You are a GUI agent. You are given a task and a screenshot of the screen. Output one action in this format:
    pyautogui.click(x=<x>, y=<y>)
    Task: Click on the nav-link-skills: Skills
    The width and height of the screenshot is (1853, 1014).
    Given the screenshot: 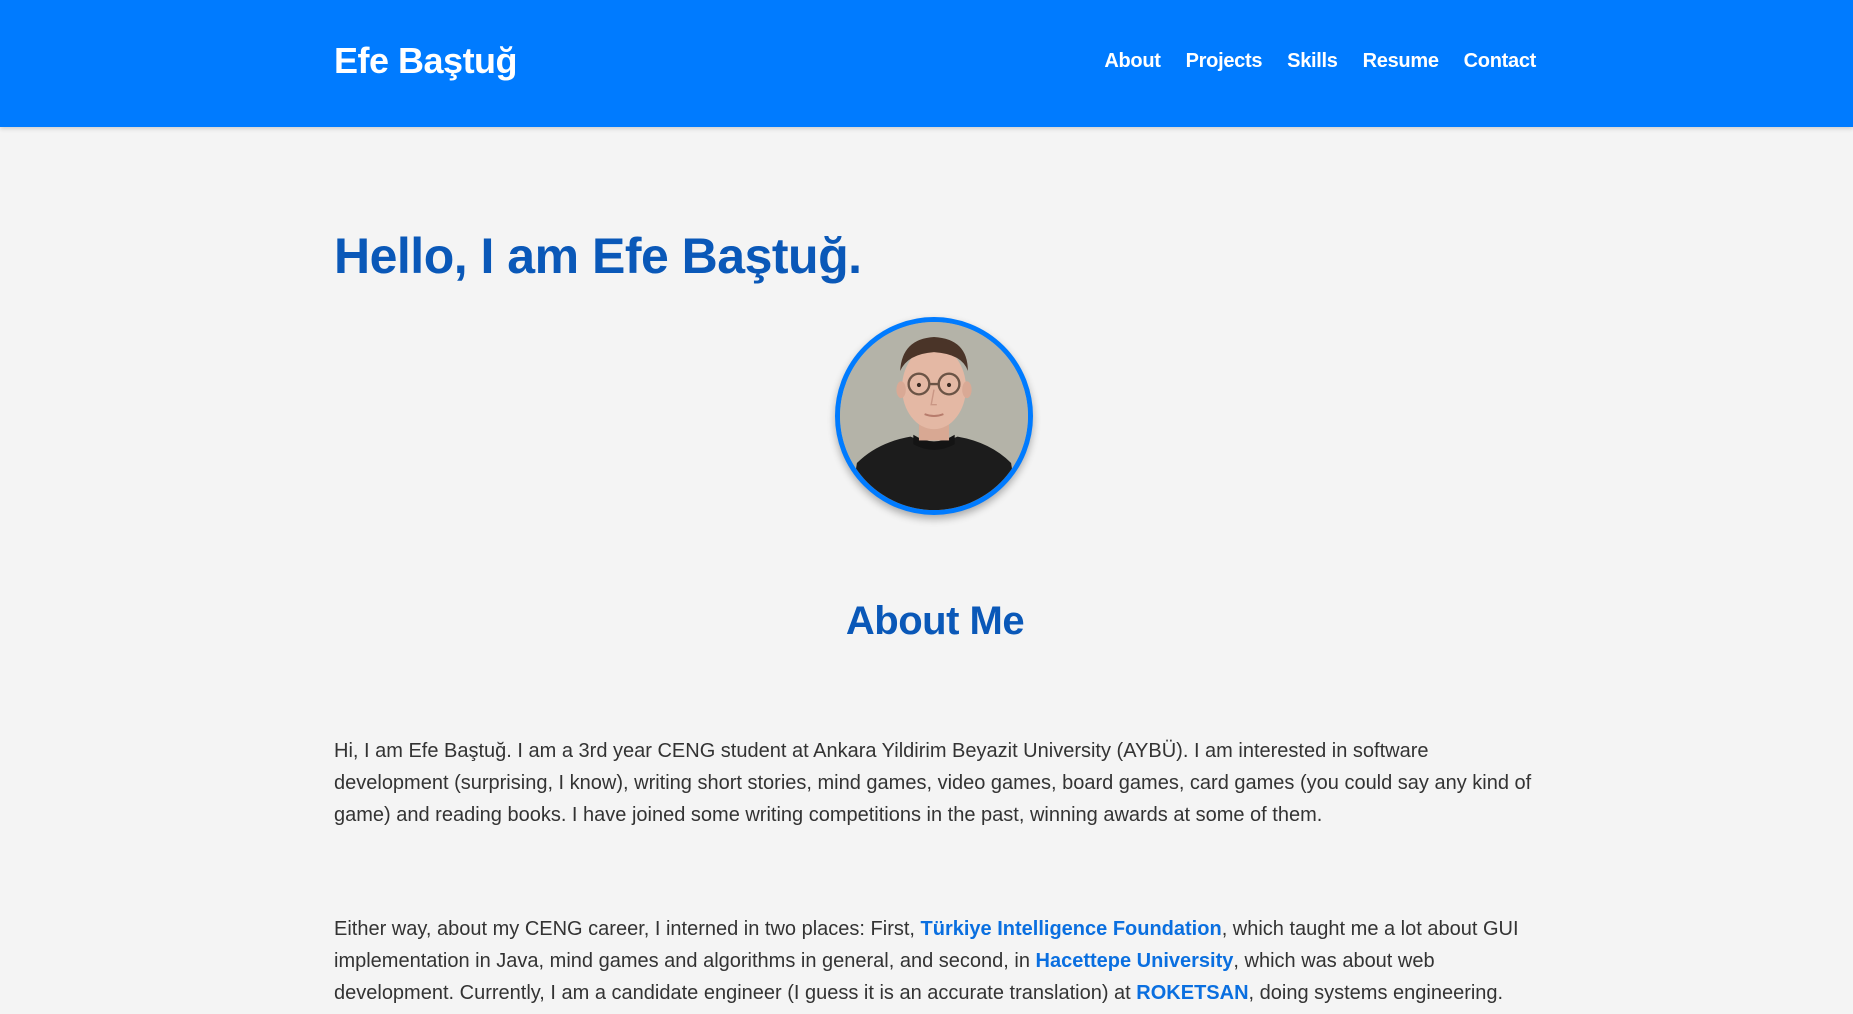 What is the action you would take?
    pyautogui.click(x=1312, y=61)
    